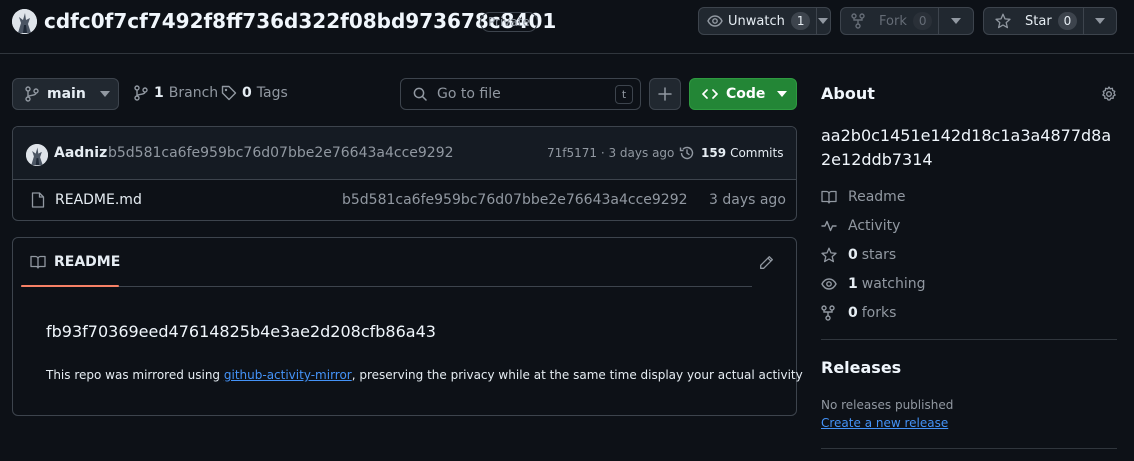 This screenshot has height=461, width=1134. I want to click on forks-link: 0 forks, so click(858, 313).